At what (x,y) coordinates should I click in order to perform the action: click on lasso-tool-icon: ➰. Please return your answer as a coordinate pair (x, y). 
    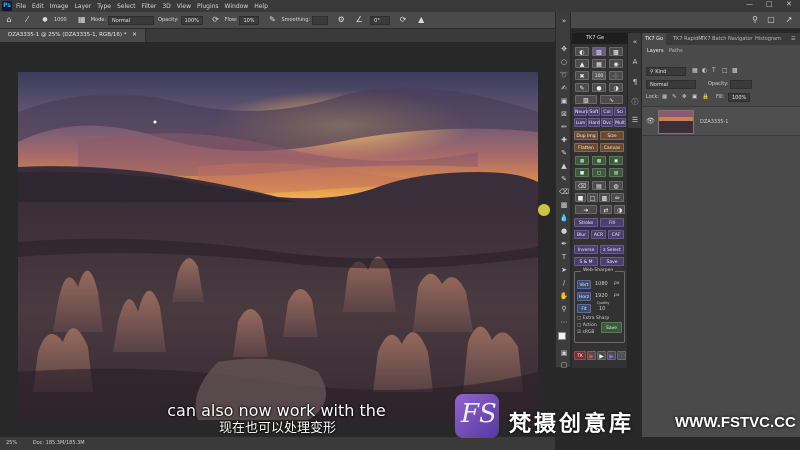
    Looking at the image, I should click on (564, 75).